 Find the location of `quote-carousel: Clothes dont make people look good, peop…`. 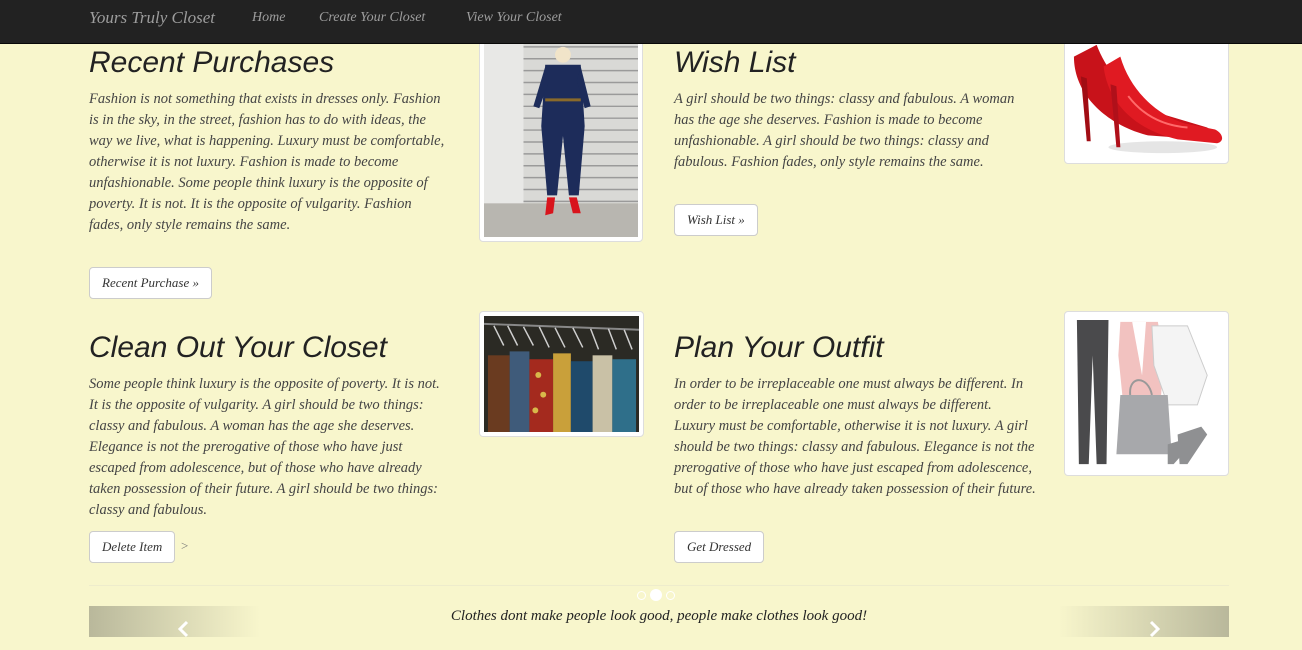

quote-carousel: Clothes dont make people look good, peop… is located at coordinates (659, 622).